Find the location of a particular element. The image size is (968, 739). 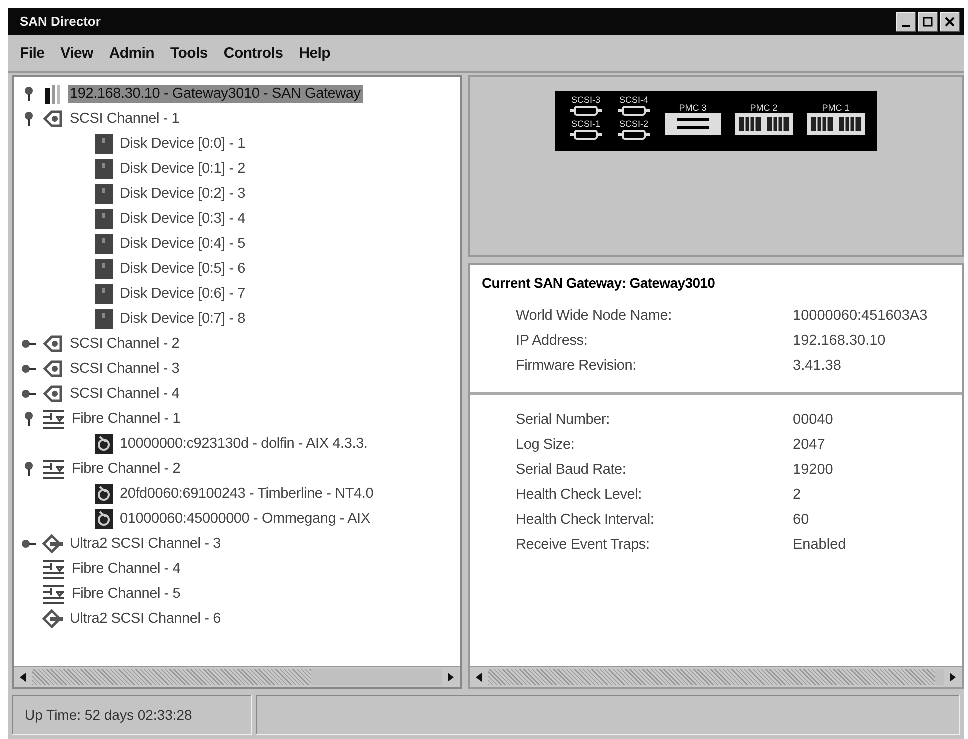

tree-item: Ultra2 SCSI Channel - 6 is located at coordinates (145, 619).